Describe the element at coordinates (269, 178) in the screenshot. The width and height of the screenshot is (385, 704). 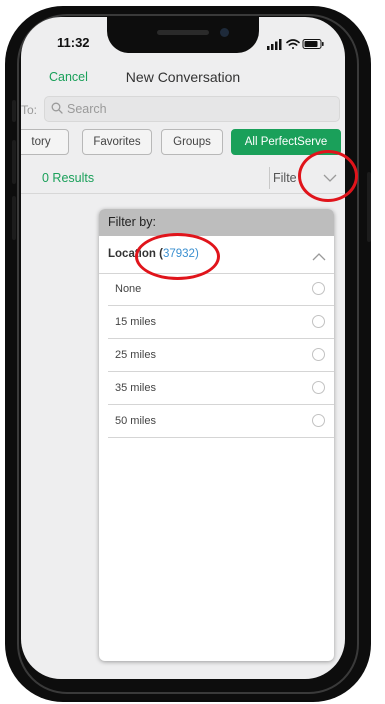
I see `divider` at that location.